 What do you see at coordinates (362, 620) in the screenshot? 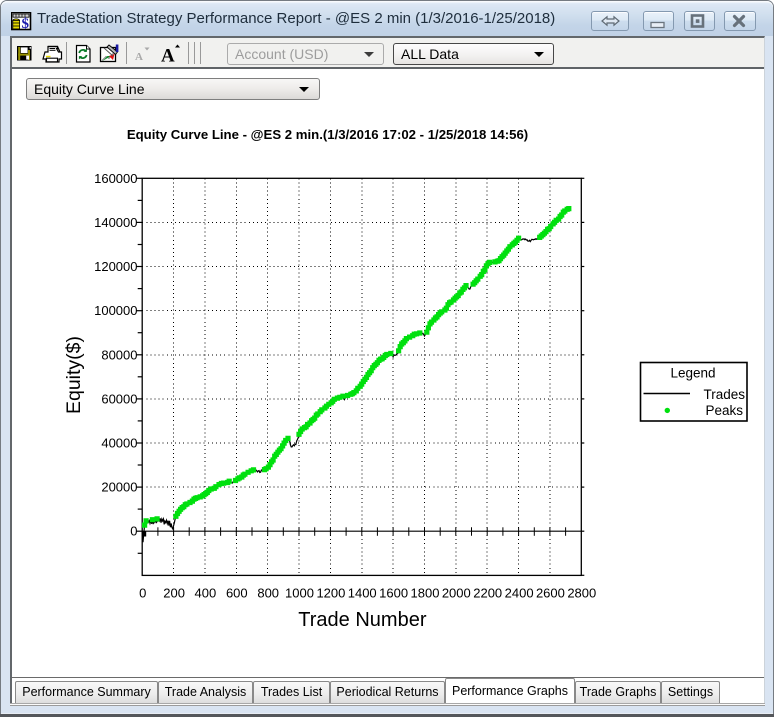
I see `svg-text: Trade Number` at bounding box center [362, 620].